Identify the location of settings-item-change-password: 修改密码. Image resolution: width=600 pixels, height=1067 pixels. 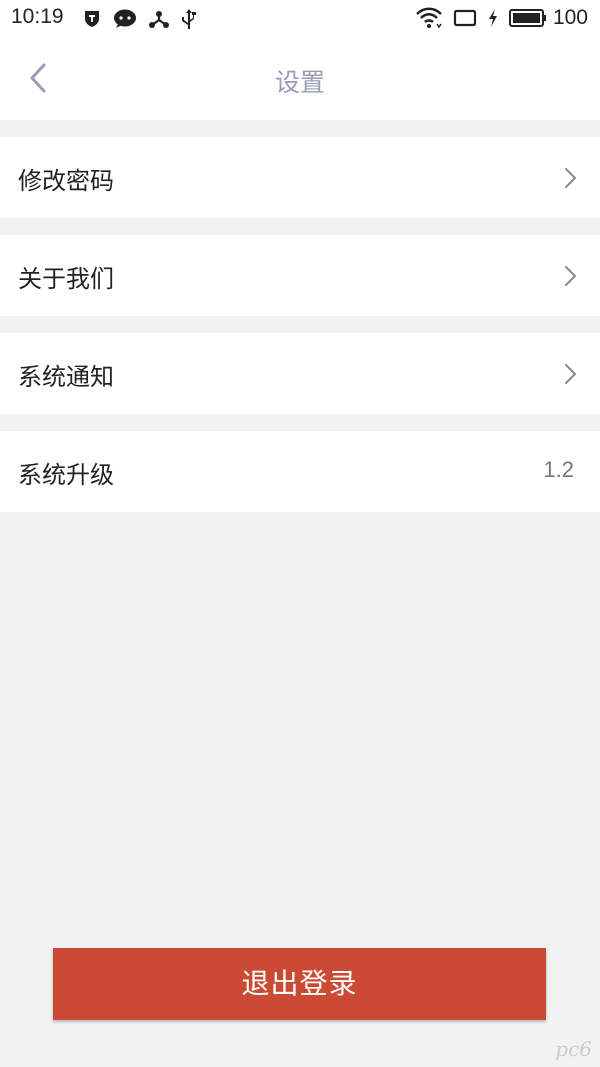
(300, 177).